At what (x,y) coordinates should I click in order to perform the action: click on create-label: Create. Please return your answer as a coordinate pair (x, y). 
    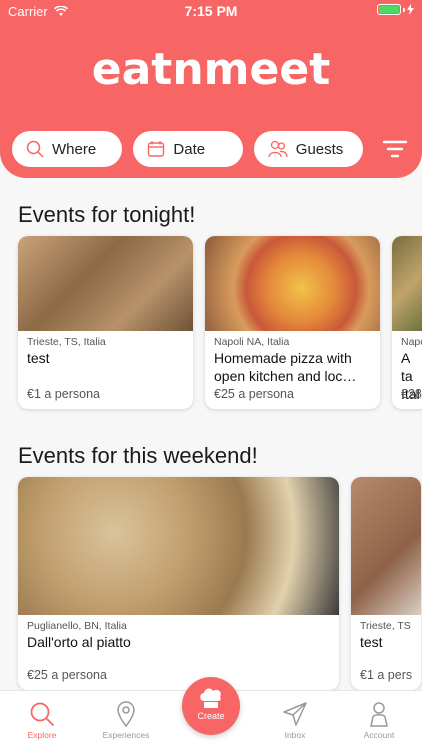
    Looking at the image, I should click on (211, 716).